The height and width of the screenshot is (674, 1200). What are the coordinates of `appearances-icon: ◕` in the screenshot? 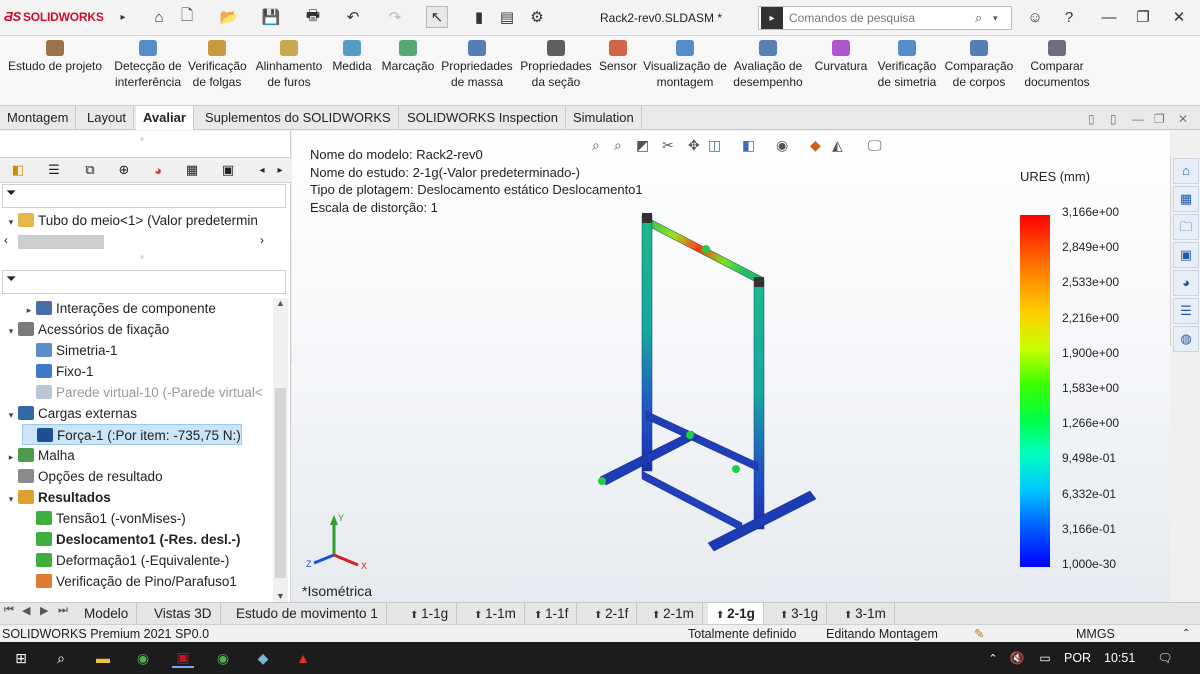 It's located at (1186, 283).